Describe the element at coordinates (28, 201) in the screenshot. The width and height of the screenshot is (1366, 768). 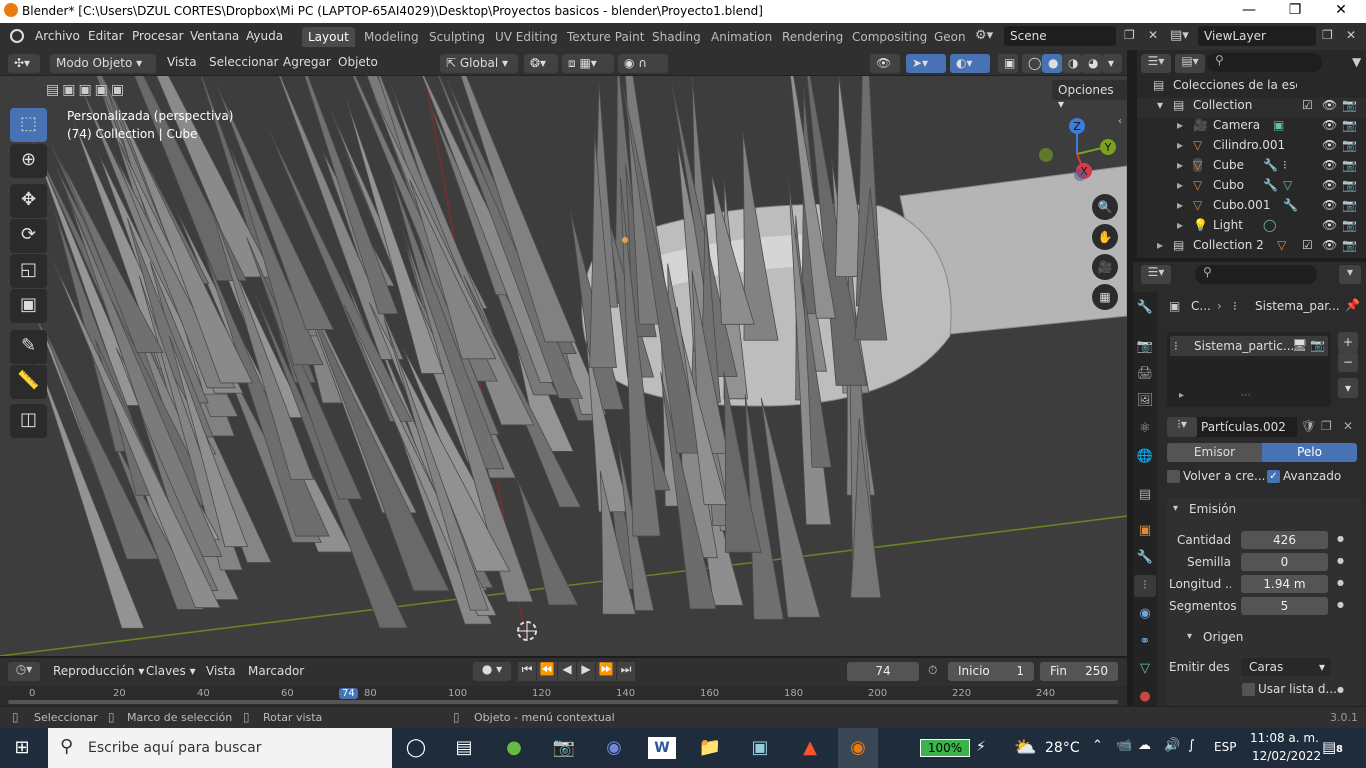
I see `move-tool: ✥` at that location.